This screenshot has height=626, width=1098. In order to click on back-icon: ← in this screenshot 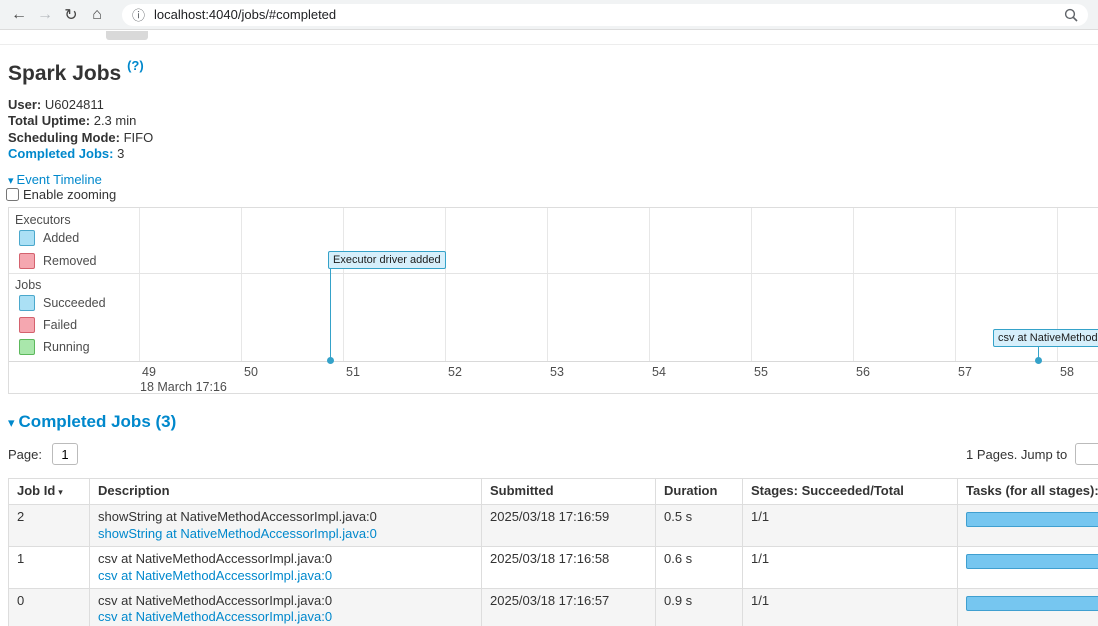, I will do `click(19, 15)`.